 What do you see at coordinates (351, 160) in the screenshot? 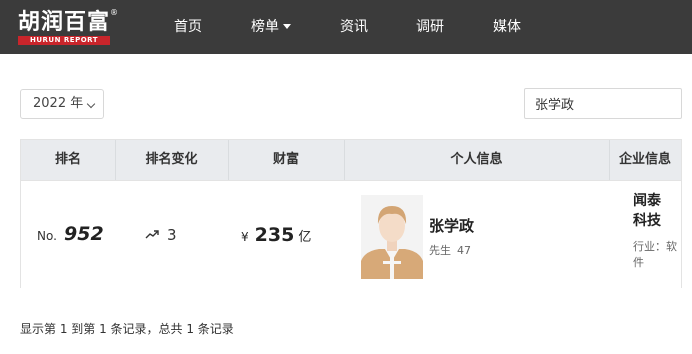
I see `table-header: 排名 排名变化 财富 个人信息 企业信息` at bounding box center [351, 160].